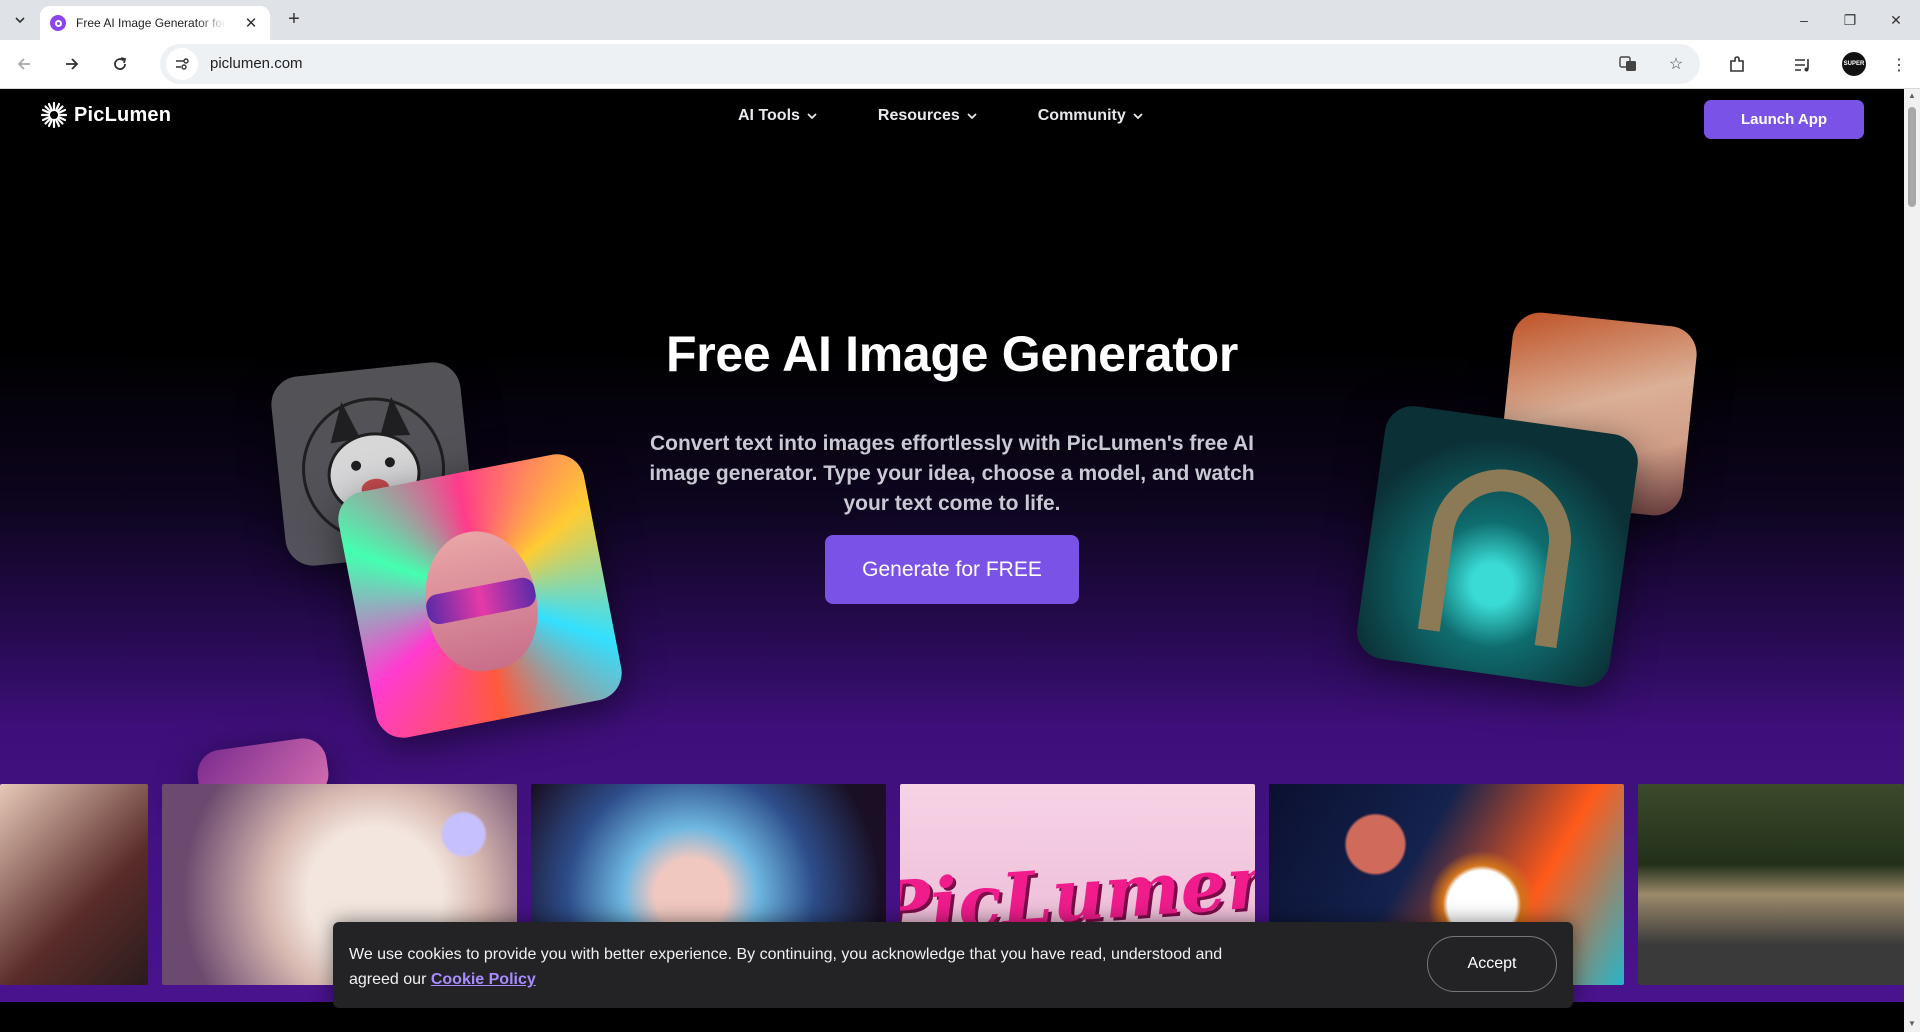  I want to click on generate-free-button: Generate for FREE, so click(952, 569).